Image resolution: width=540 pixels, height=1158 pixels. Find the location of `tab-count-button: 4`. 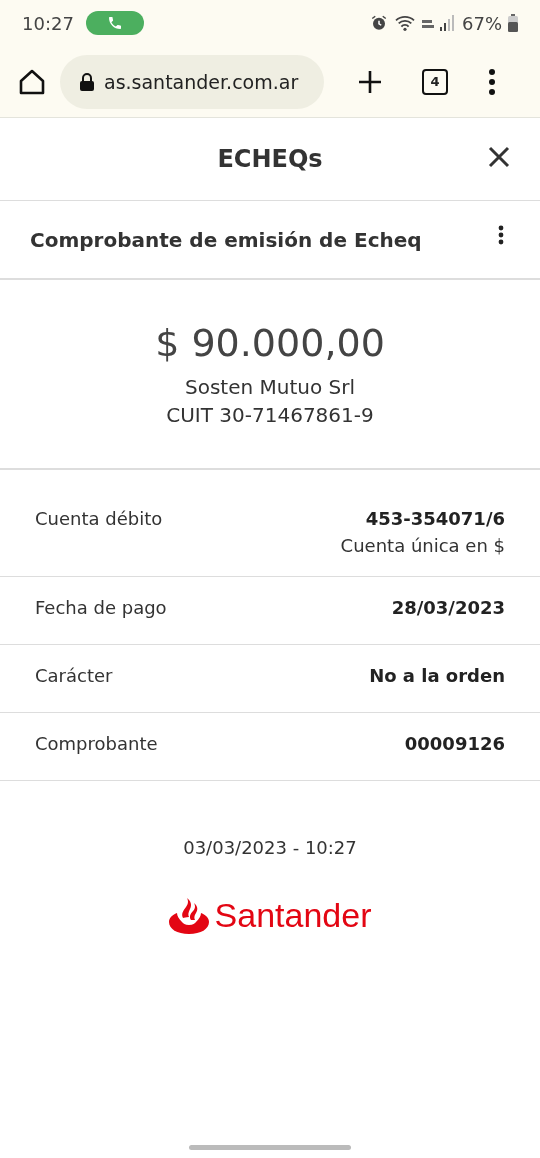

tab-count-button: 4 is located at coordinates (435, 81).